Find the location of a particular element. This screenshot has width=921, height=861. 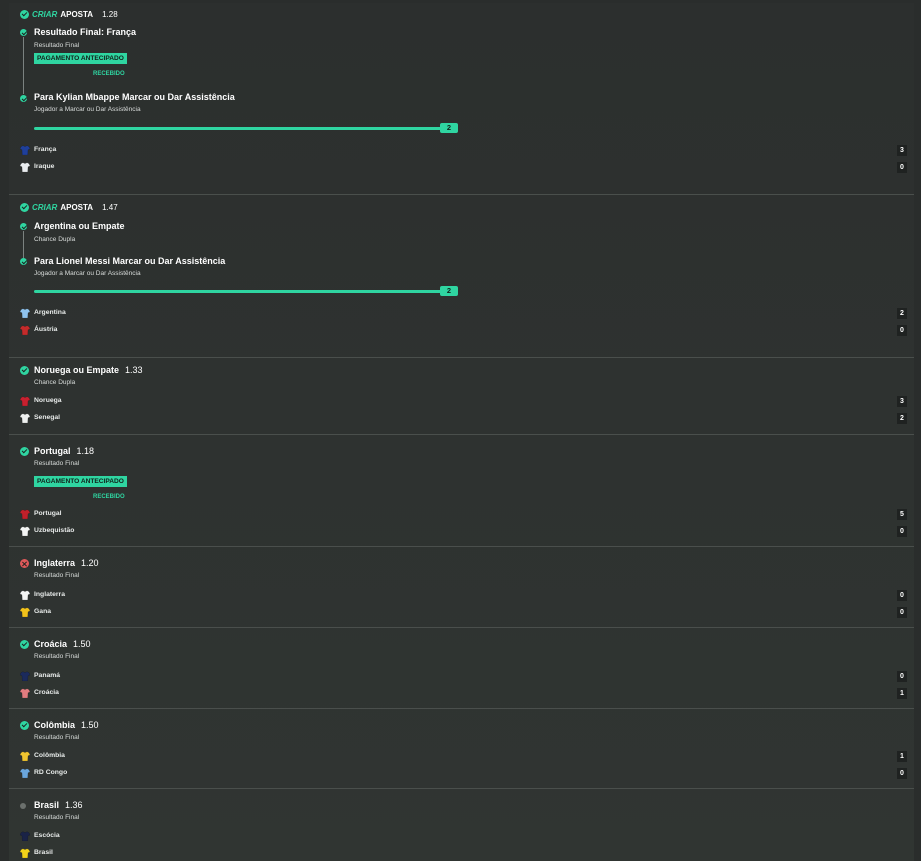

leg-market: Resultado Final is located at coordinates (57, 45).